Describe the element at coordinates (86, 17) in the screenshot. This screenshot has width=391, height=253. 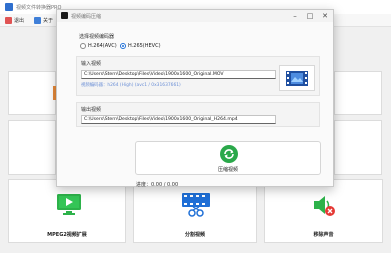
I see `dialog-title: 视频编码压缩` at that location.